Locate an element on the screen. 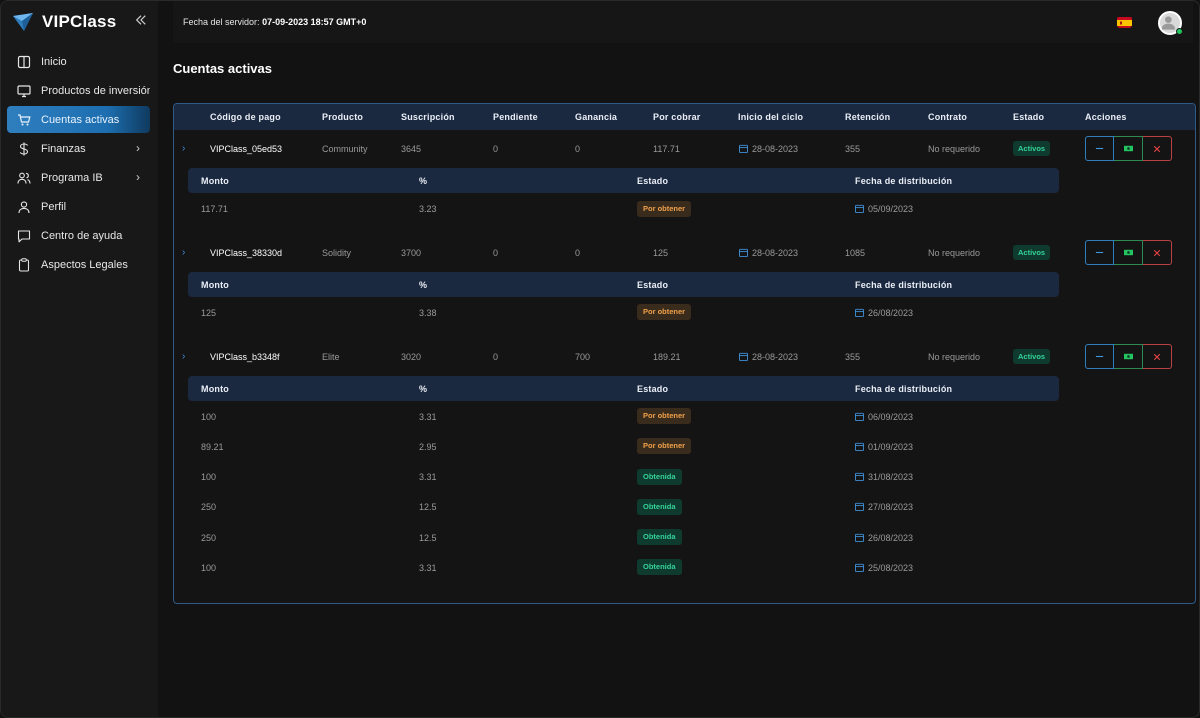 The height and width of the screenshot is (718, 1200). subcol-fecha: Fecha de distribución is located at coordinates (904, 285).